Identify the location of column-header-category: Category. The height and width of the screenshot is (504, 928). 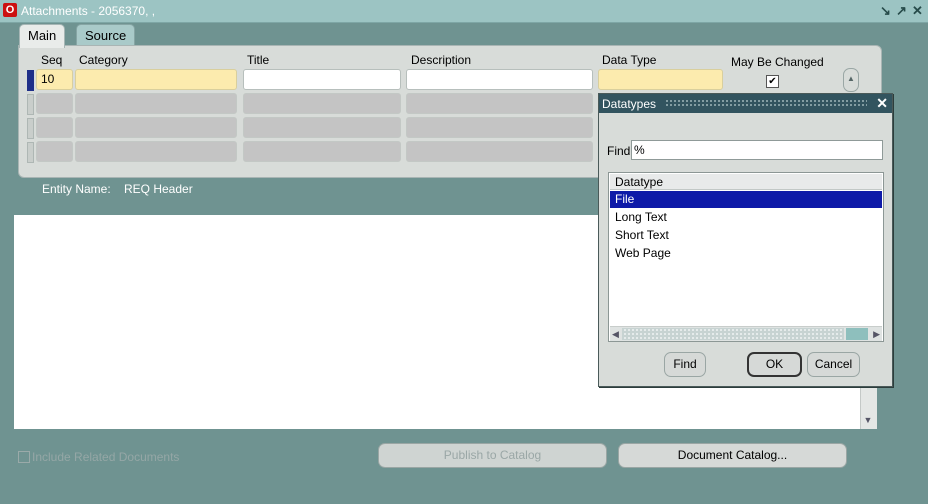
(103, 60).